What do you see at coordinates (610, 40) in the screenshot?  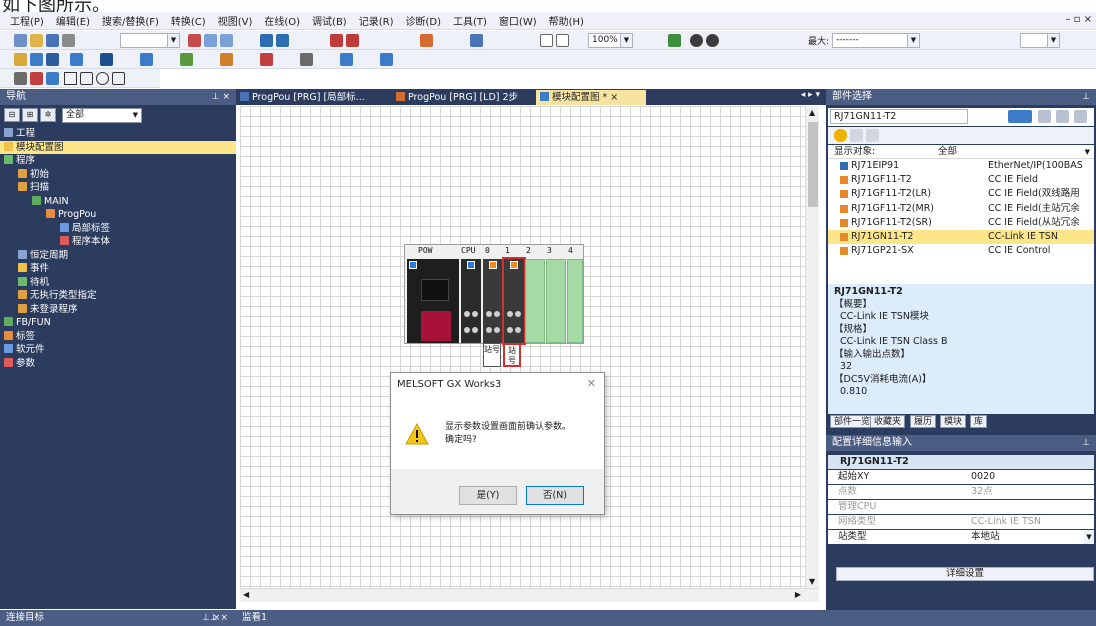 I see `zoom-combo: 100% ▼` at bounding box center [610, 40].